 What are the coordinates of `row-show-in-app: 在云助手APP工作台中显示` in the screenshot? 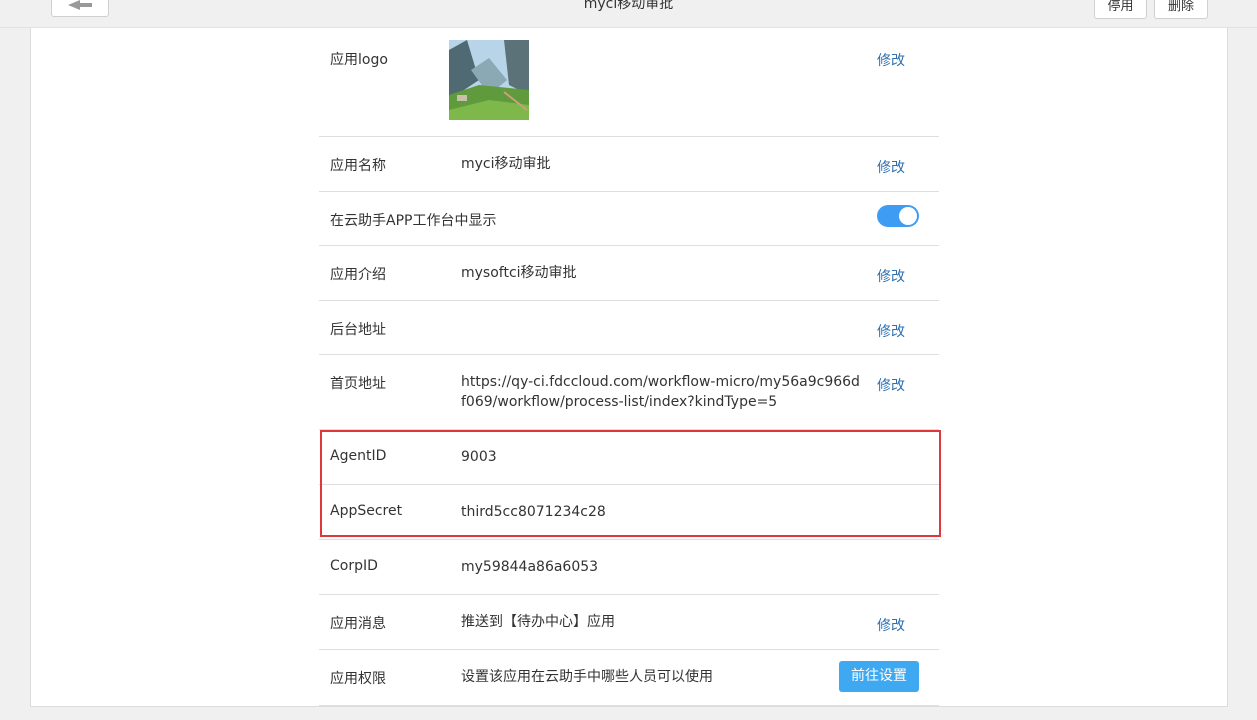 It's located at (629, 219).